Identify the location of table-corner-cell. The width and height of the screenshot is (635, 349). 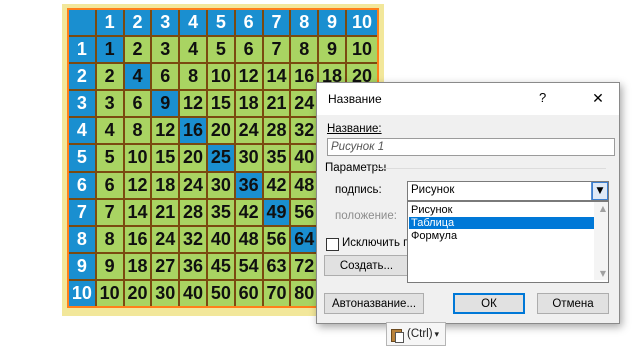
(82, 23).